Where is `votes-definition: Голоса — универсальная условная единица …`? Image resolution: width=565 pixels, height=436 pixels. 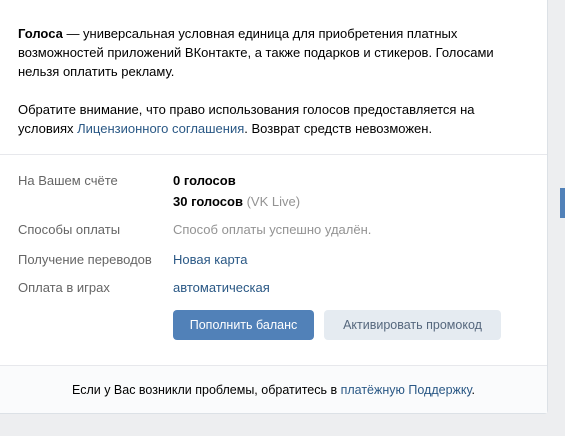 votes-definition: Голоса — универсальная условная единица … is located at coordinates (274, 52).